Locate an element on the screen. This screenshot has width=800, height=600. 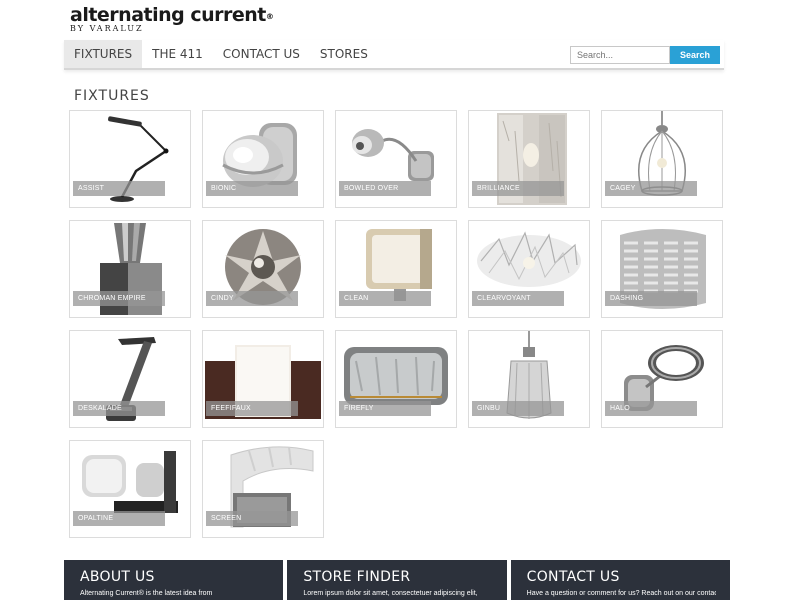
product-label: CHROMAN EMPIRE is located at coordinates (119, 298).